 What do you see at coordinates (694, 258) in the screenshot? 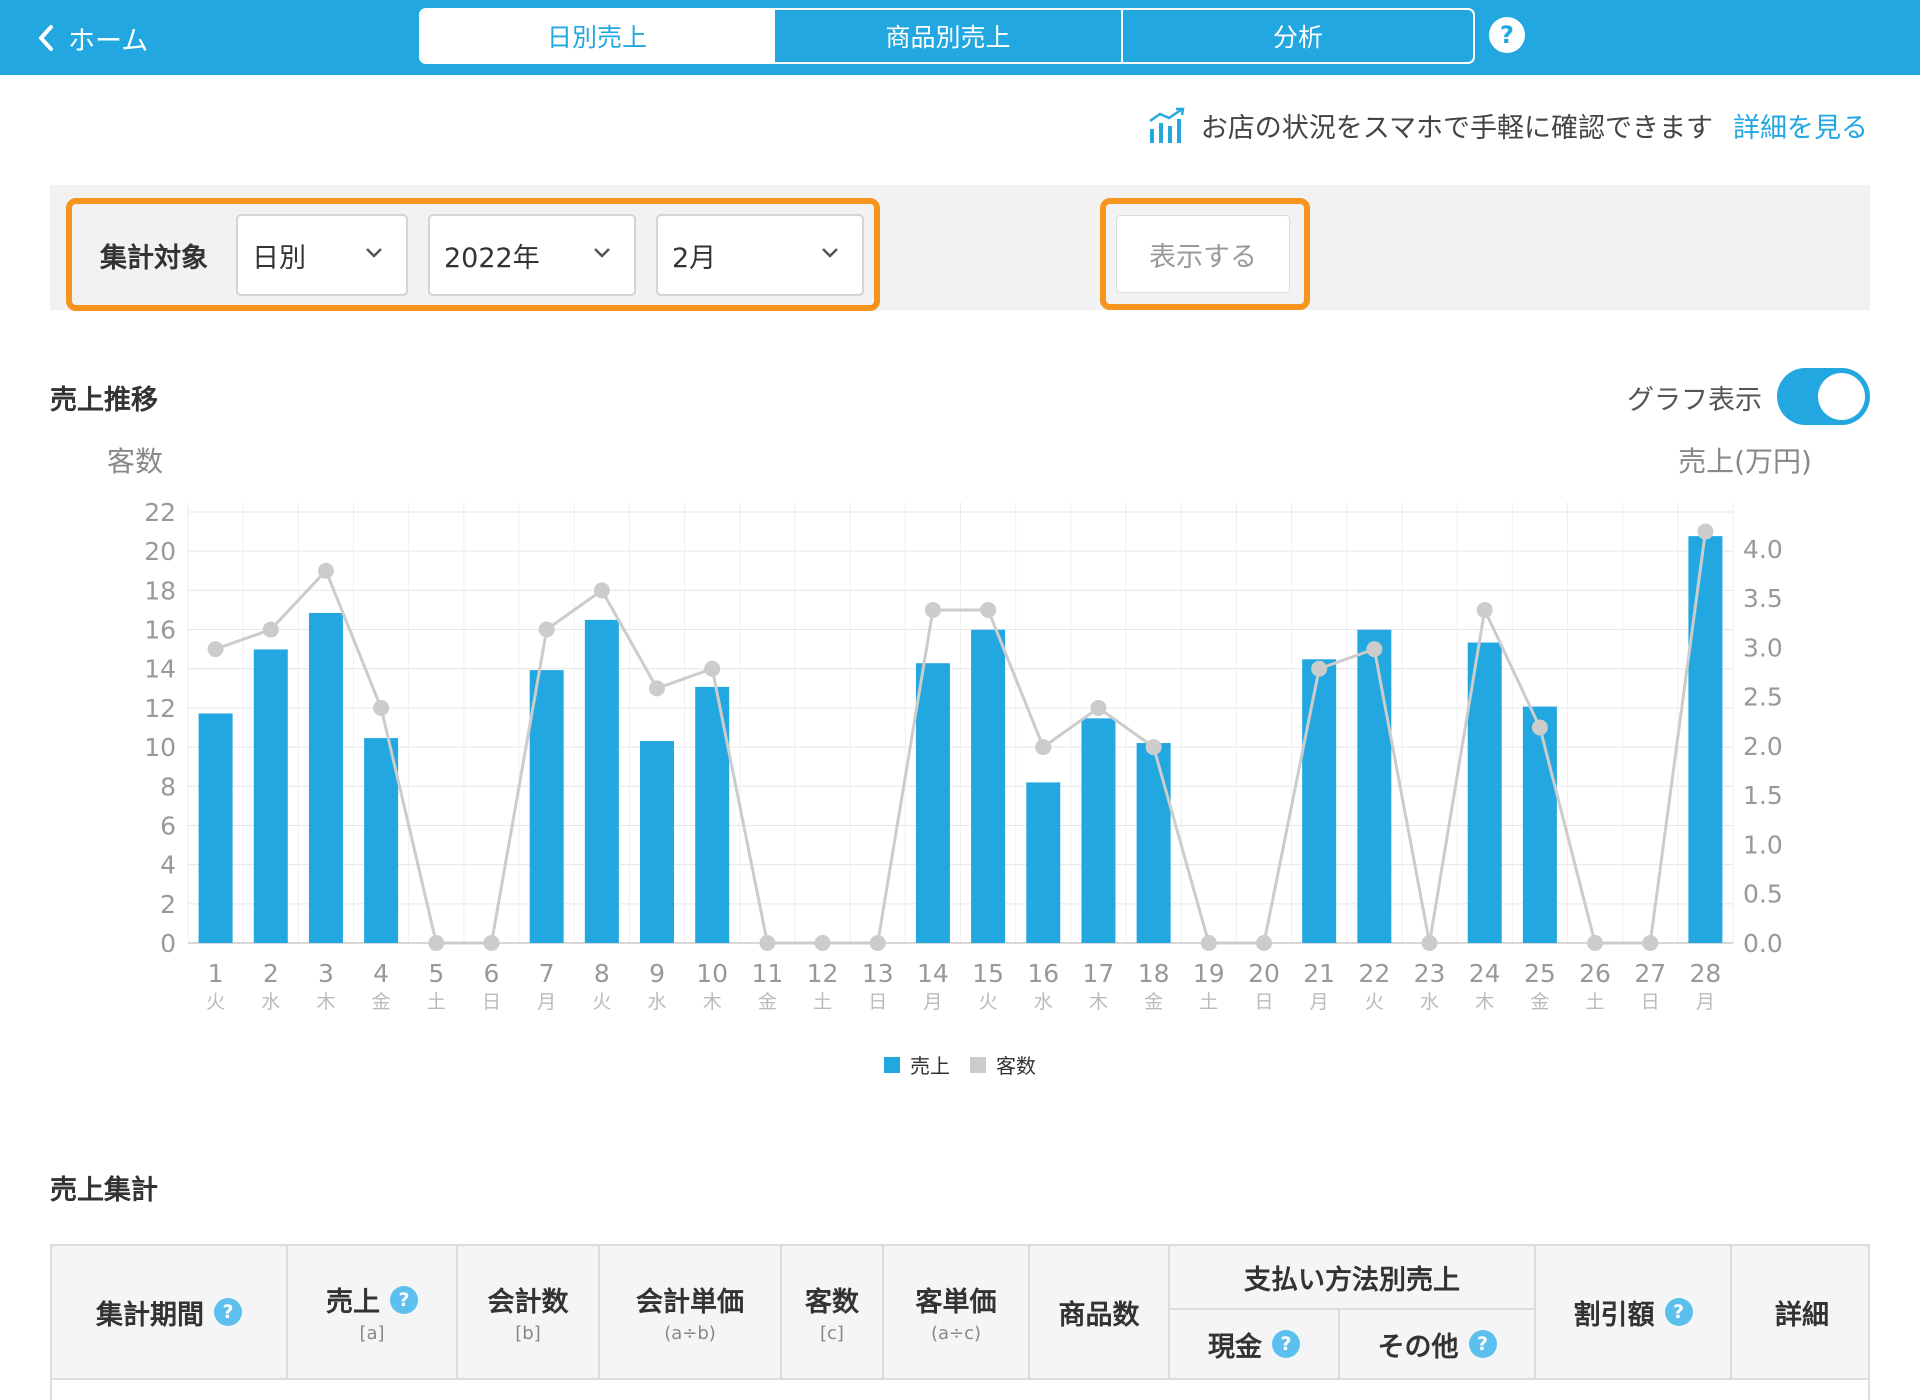
I see `month-value: 2月` at bounding box center [694, 258].